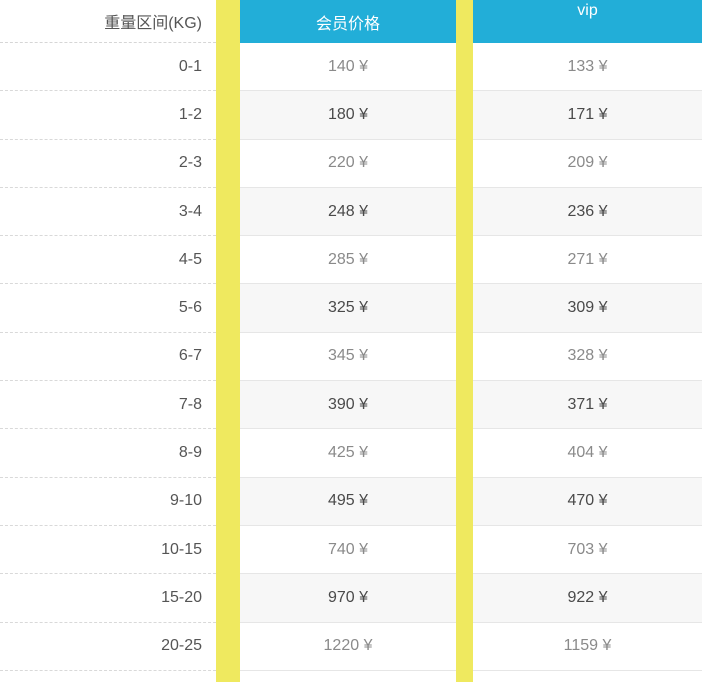 Image resolution: width=702 pixels, height=682 pixels. Describe the element at coordinates (348, 647) in the screenshot. I see `member-price-cell: 1220 ¥` at that location.